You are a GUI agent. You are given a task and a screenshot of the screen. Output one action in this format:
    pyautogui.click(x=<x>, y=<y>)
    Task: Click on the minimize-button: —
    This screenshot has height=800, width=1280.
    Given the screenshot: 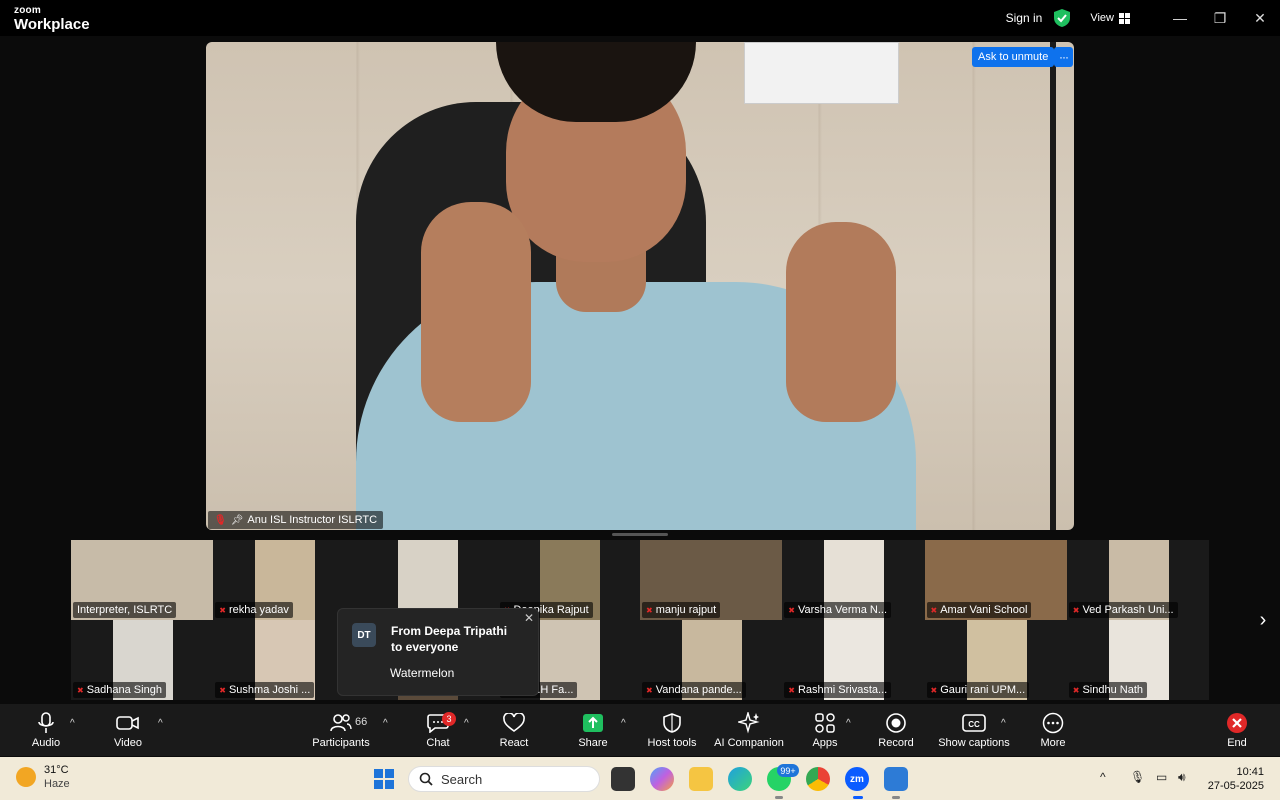 What is the action you would take?
    pyautogui.click(x=1180, y=18)
    